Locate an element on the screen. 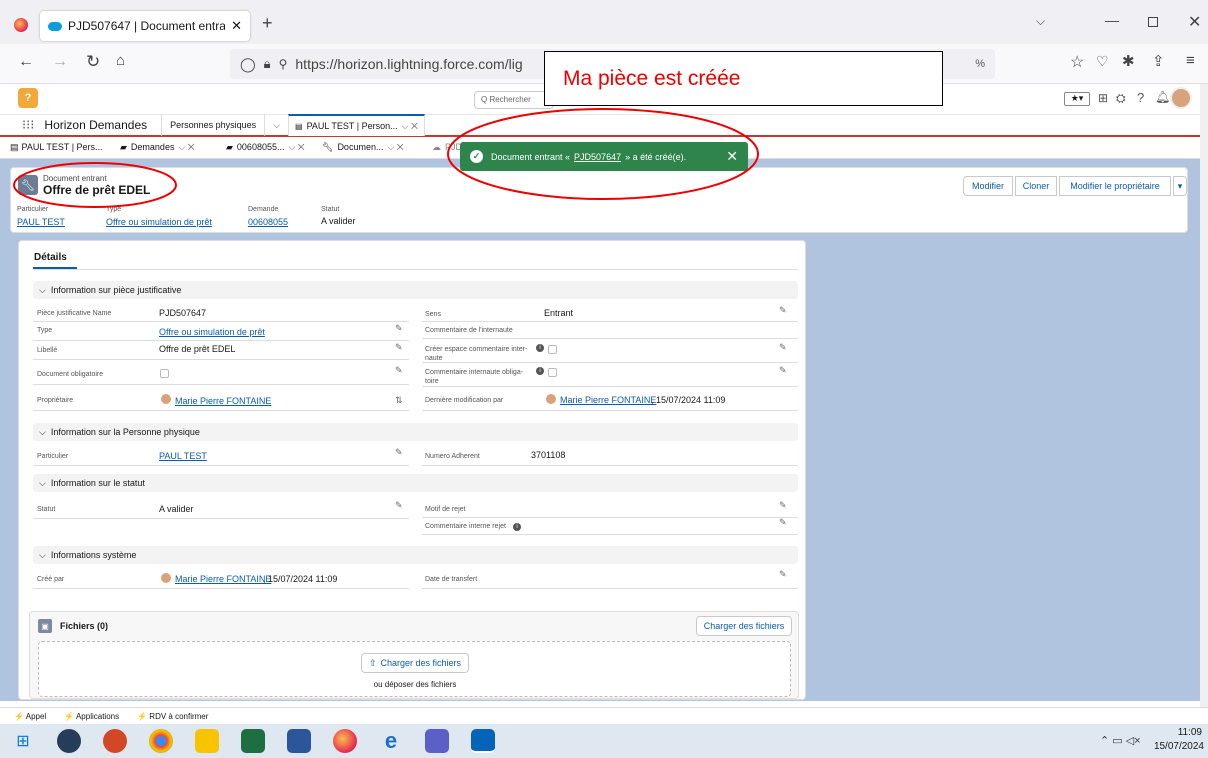  utility-bar: ⚡ Appel ⚡ Applications ⚡ RDV à confirmer is located at coordinates (604, 715).